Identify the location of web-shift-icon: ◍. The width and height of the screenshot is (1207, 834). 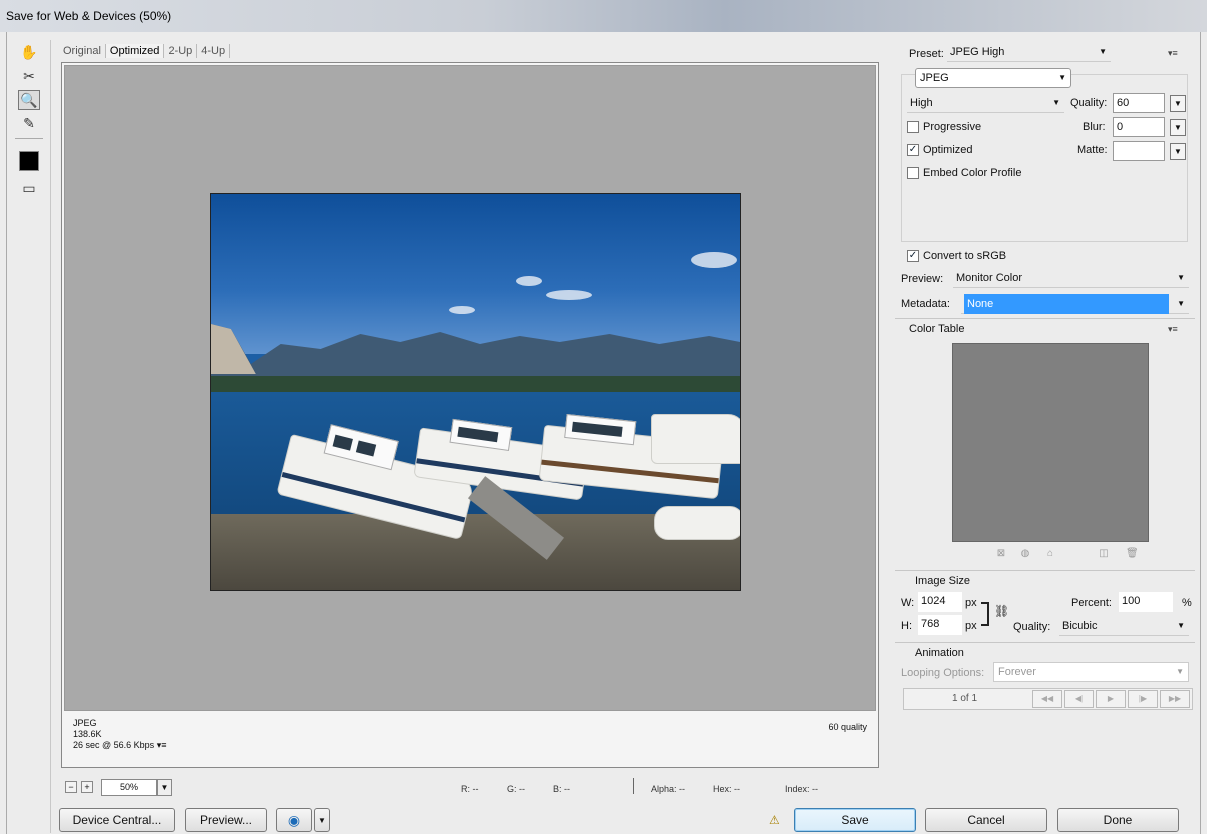
(1025, 554).